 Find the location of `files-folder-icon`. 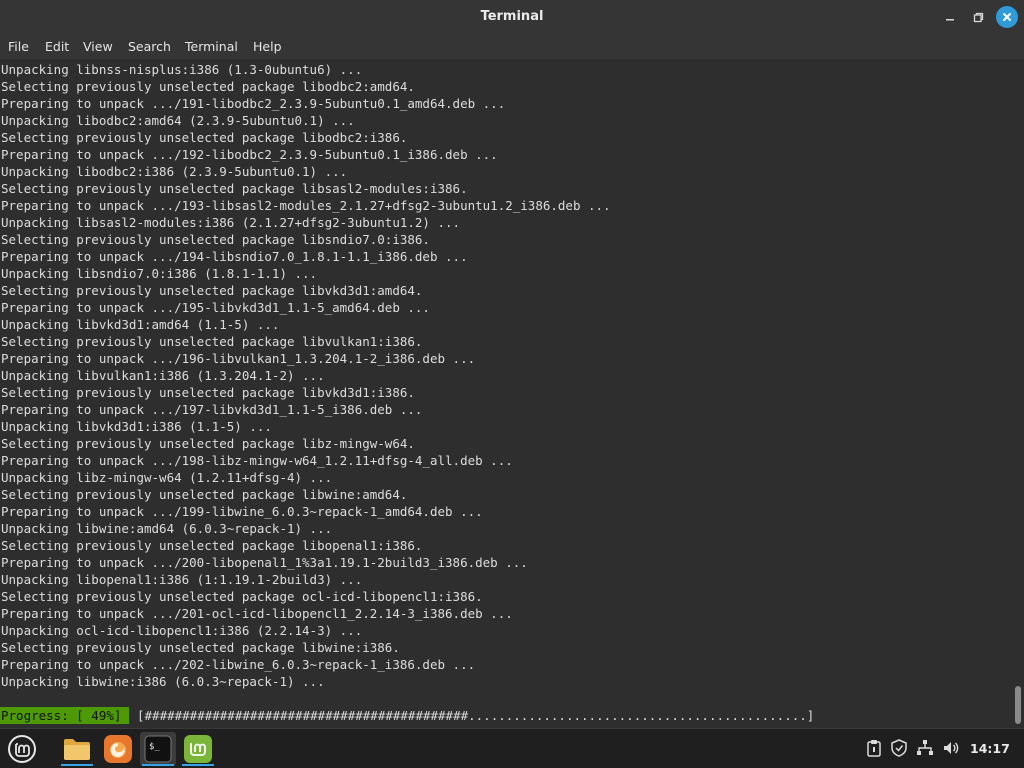

files-folder-icon is located at coordinates (77, 749).